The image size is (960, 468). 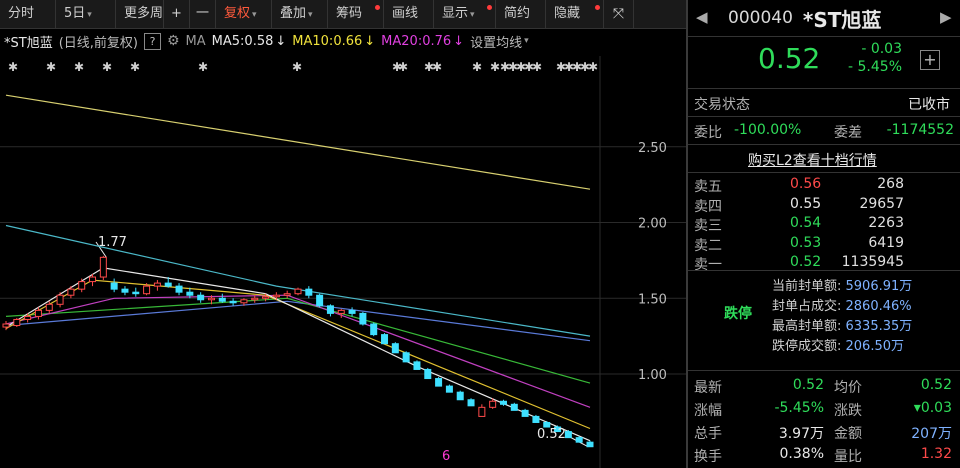 What do you see at coordinates (824, 185) in the screenshot?
I see `orderbook-row: 卖五 0.56 268` at bounding box center [824, 185].